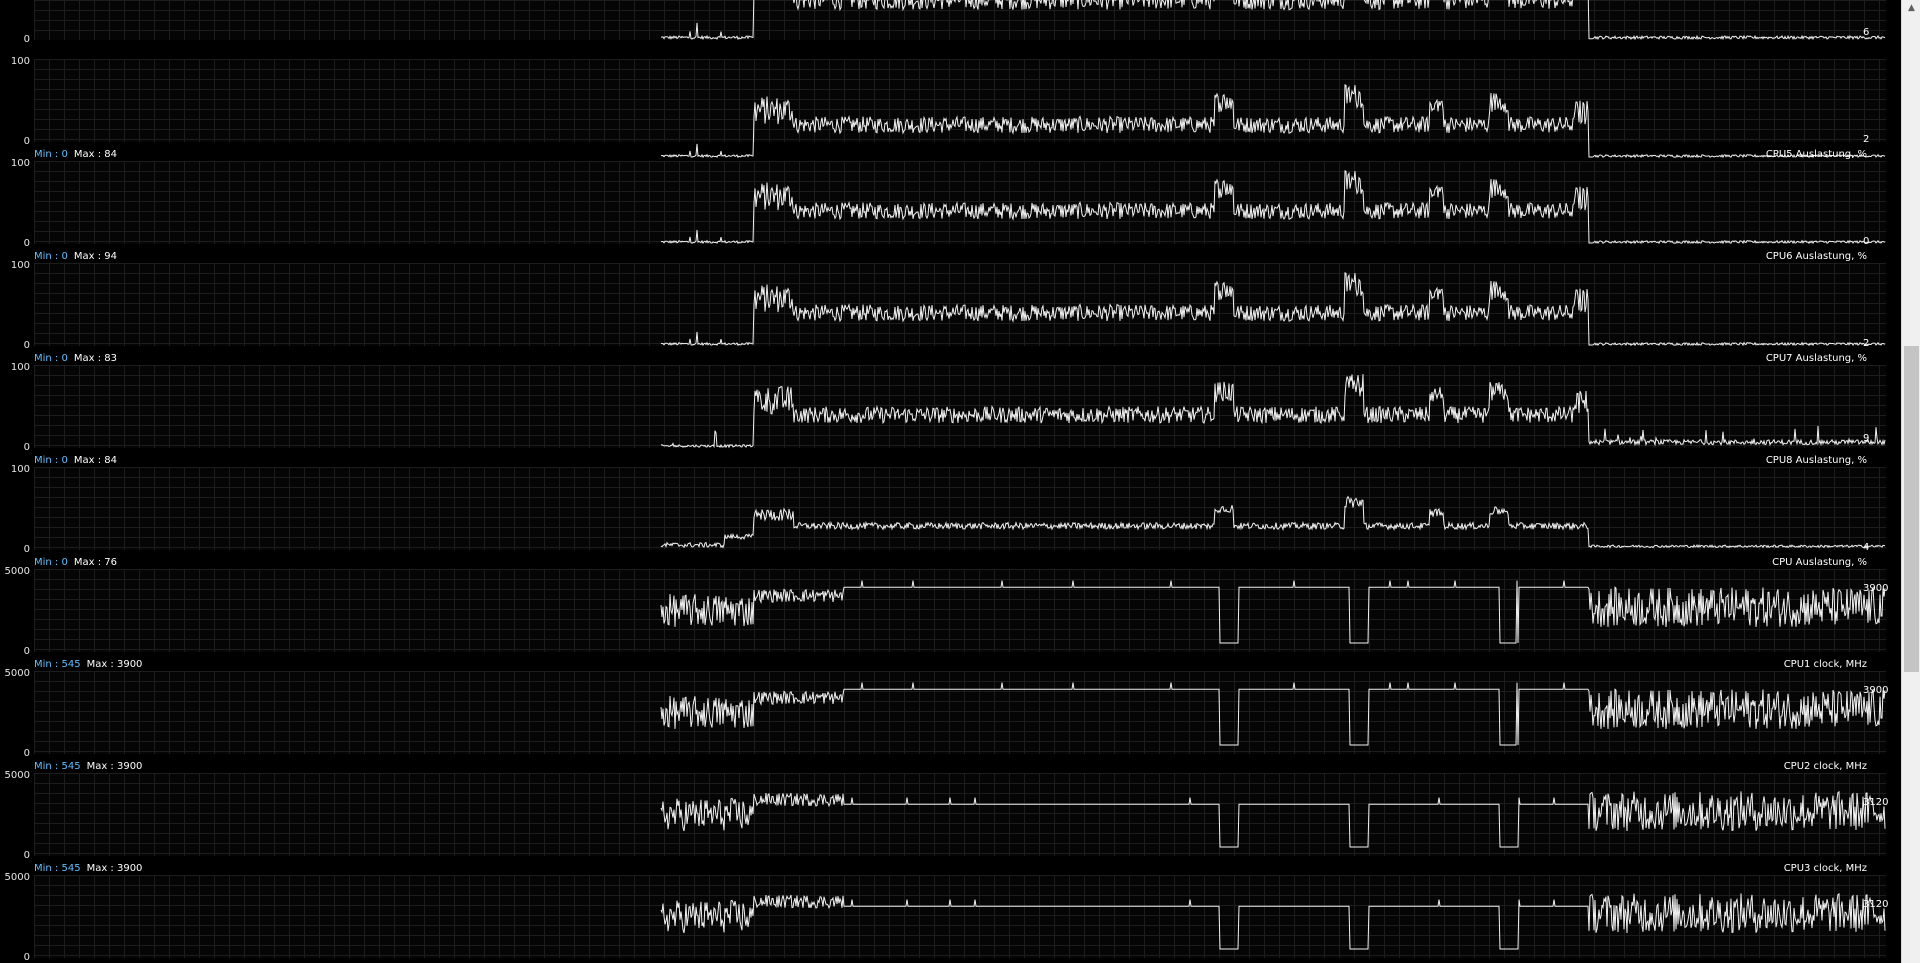  What do you see at coordinates (1866, 547) in the screenshot?
I see `current-value: 4` at bounding box center [1866, 547].